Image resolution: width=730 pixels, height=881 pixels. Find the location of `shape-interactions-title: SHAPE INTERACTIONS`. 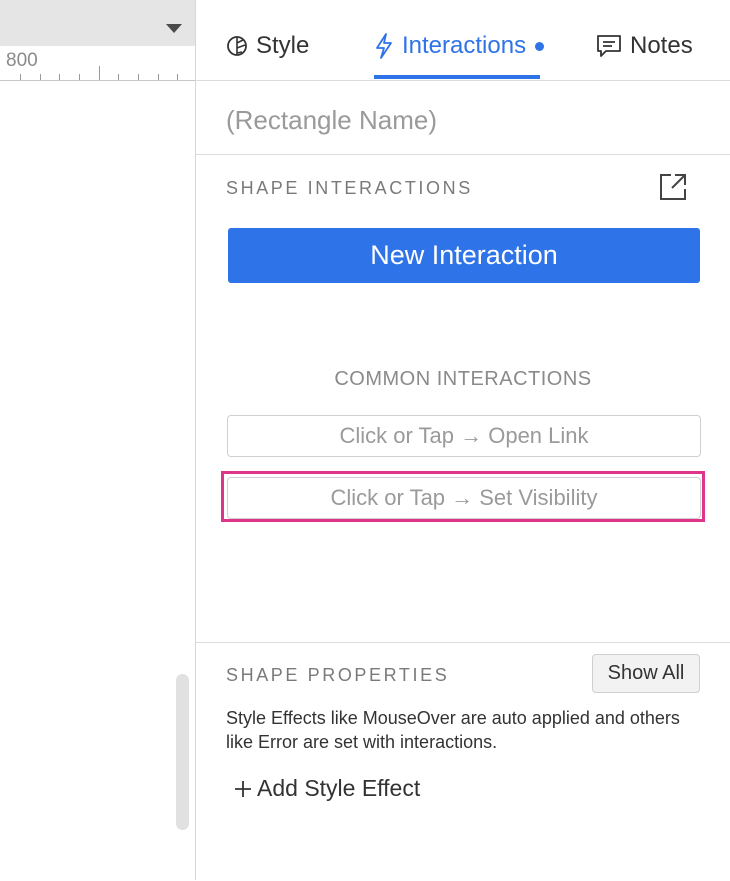

shape-interactions-title: SHAPE INTERACTIONS is located at coordinates (349, 188).